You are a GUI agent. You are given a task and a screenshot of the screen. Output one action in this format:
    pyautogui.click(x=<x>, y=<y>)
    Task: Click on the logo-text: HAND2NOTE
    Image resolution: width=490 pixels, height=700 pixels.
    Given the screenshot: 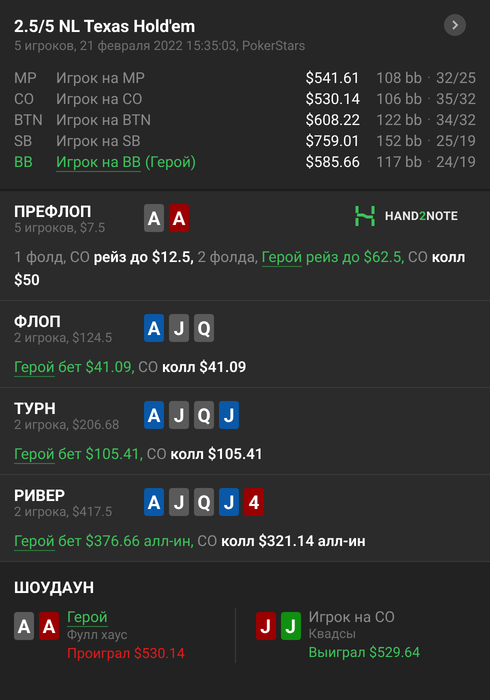 What is the action you would take?
    pyautogui.click(x=421, y=216)
    